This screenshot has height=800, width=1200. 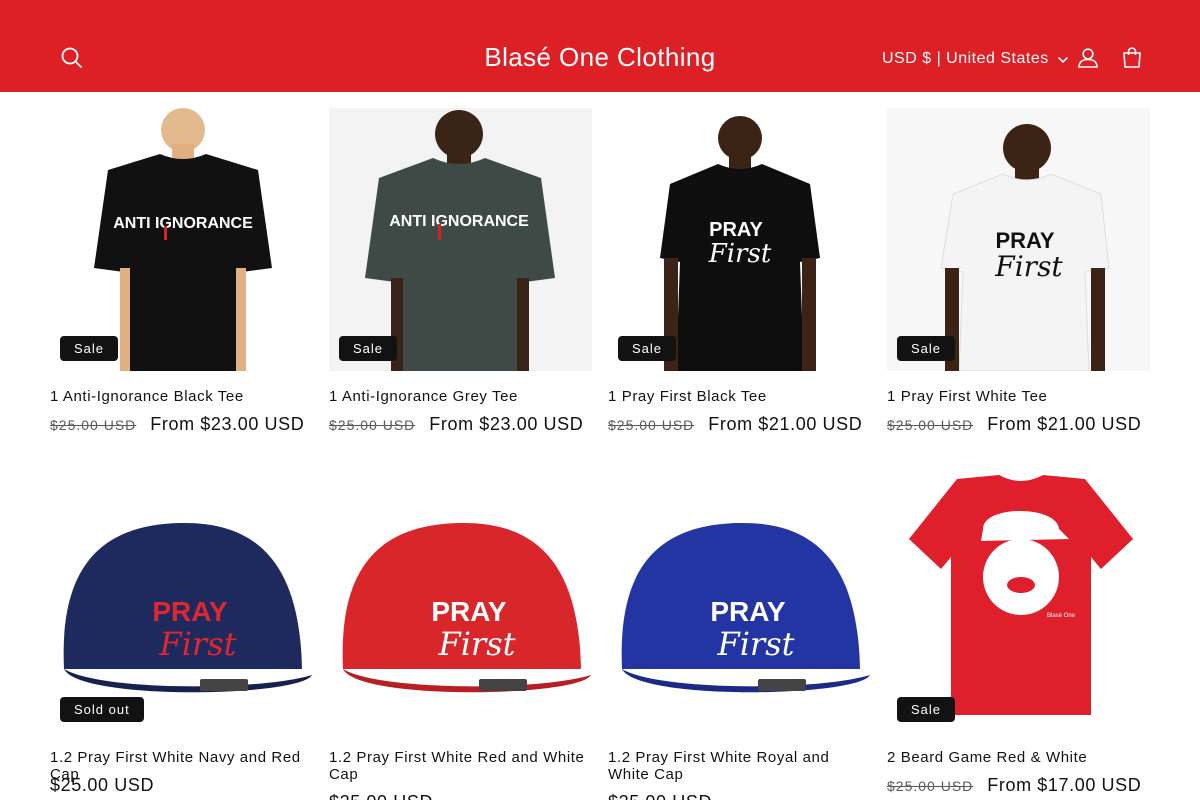 I want to click on price-row: $25.00 USD From $17.00 USD, so click(x=1018, y=785).